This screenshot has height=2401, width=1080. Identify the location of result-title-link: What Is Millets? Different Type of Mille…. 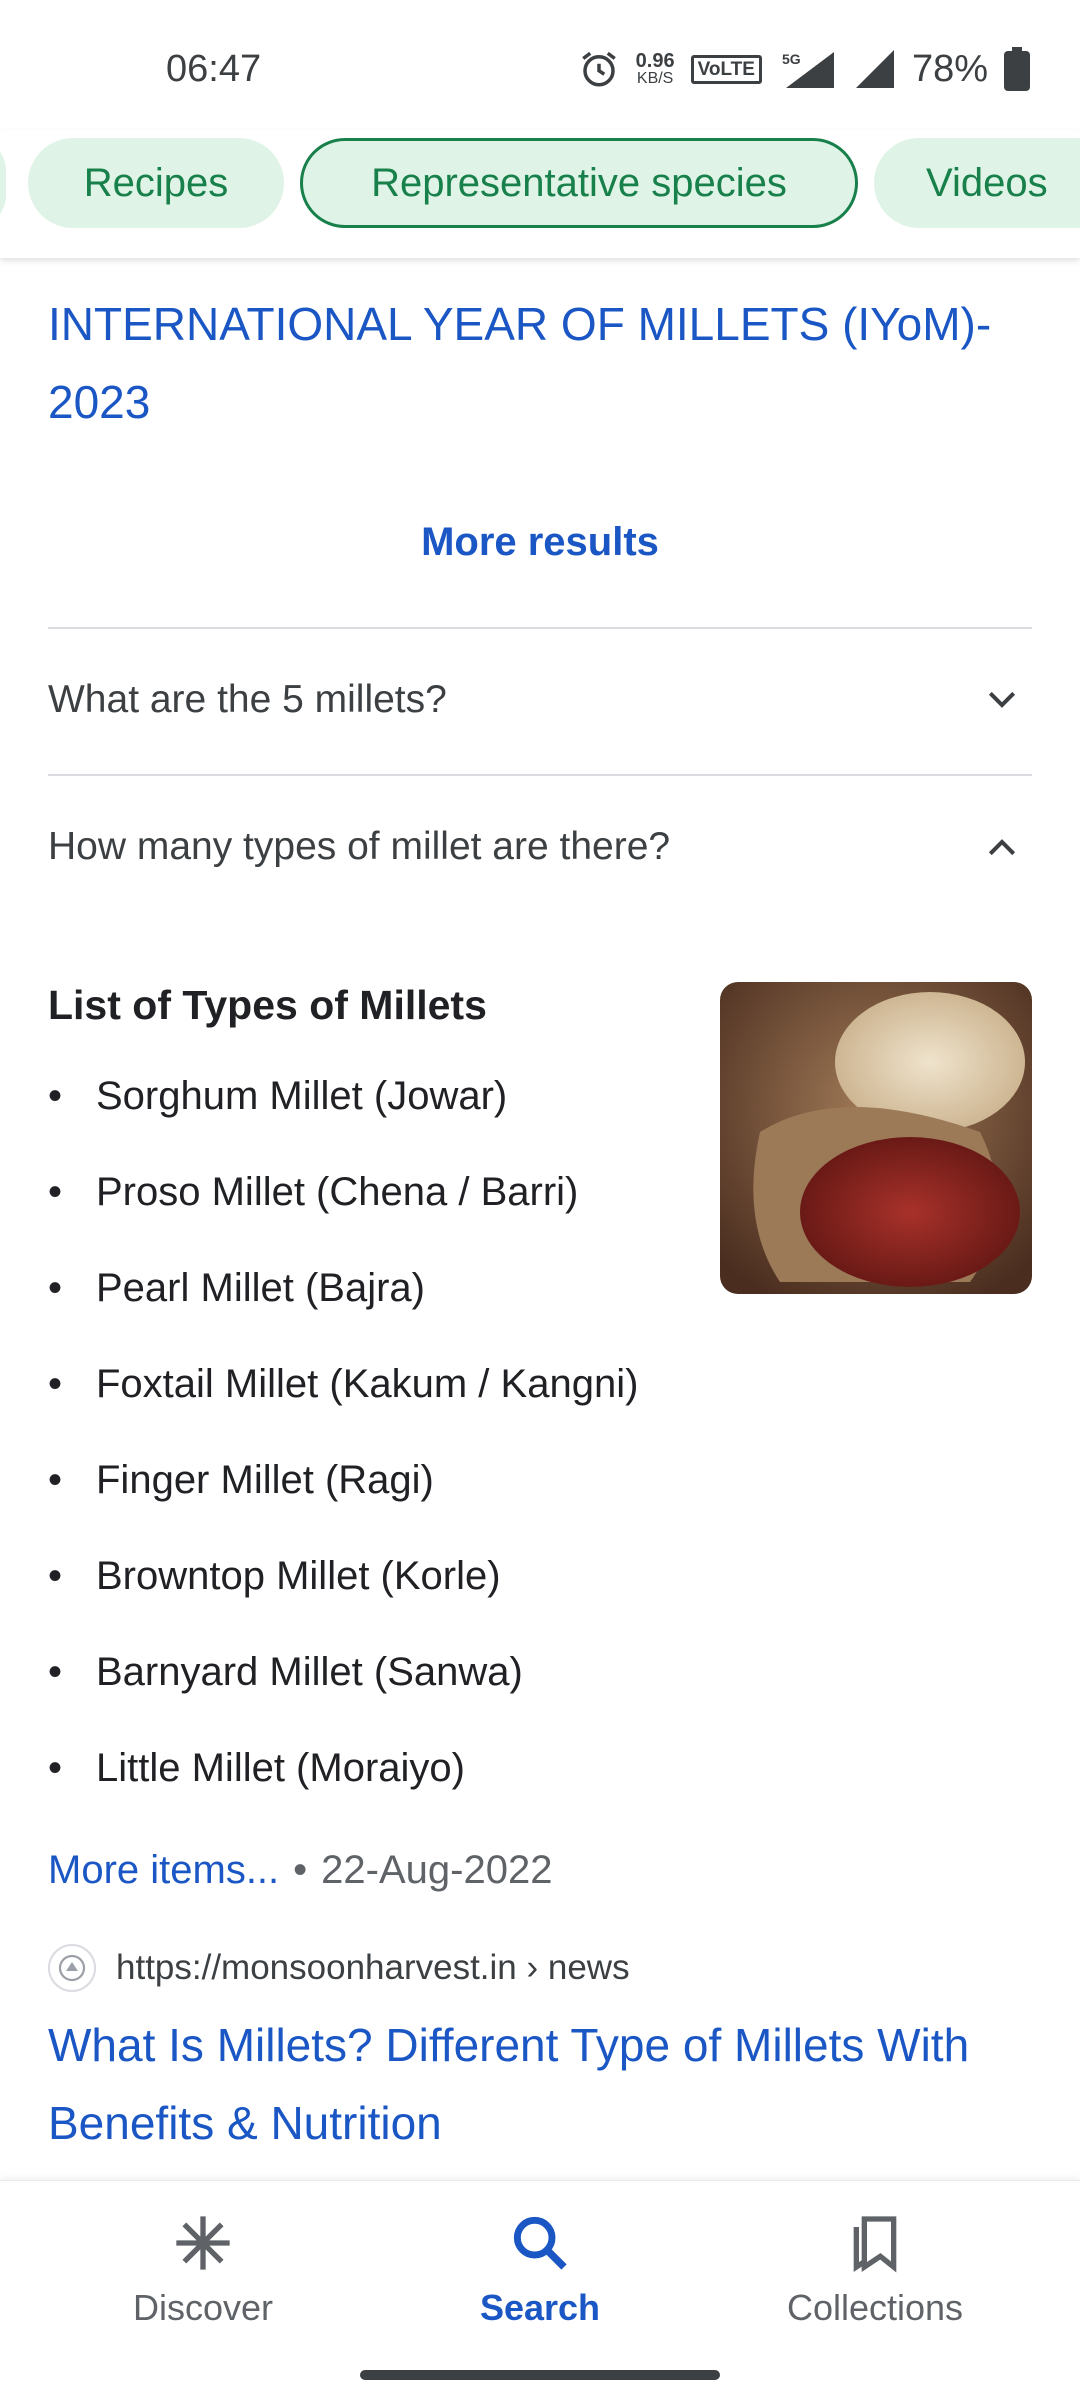
(540, 2084).